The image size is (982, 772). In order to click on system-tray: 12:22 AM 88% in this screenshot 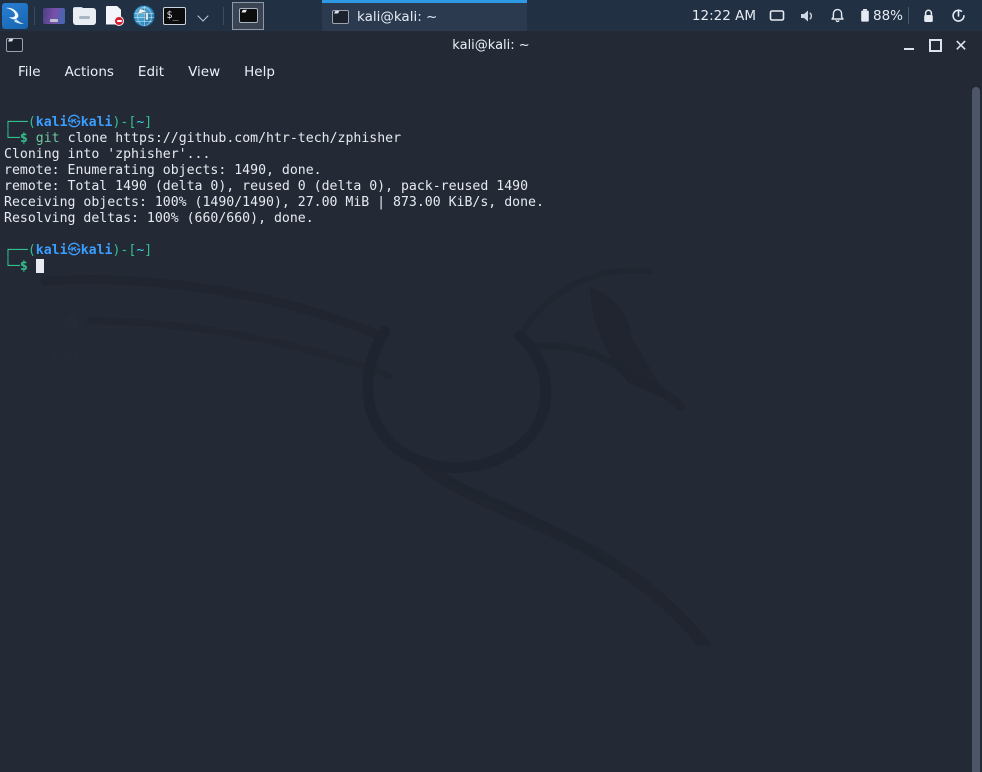, I will do `click(837, 15)`.